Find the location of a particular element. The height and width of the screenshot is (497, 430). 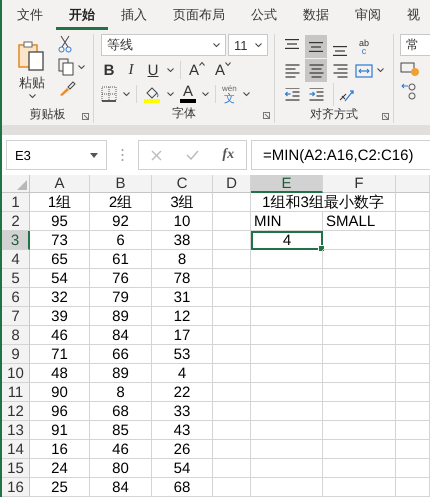

increase-font-button: A is located at coordinates (197, 70).